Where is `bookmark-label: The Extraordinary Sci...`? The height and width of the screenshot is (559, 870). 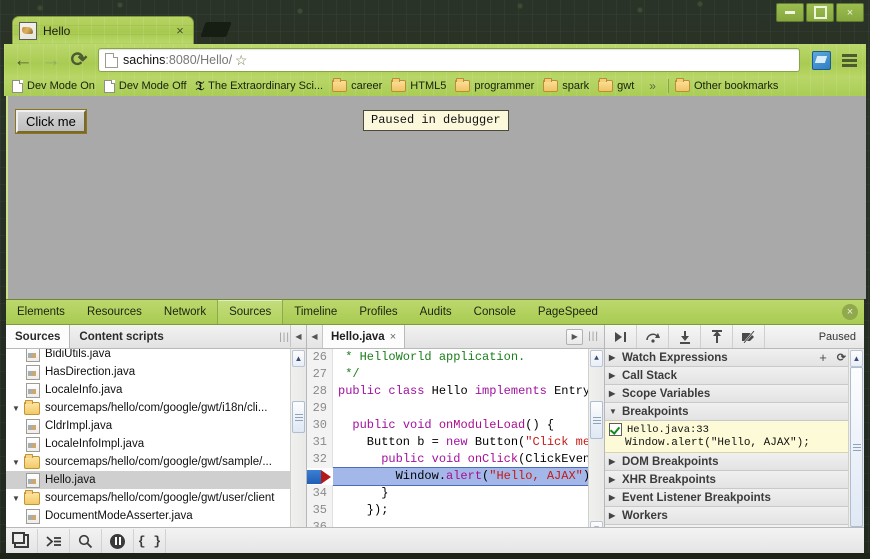 bookmark-label: The Extraordinary Sci... is located at coordinates (266, 86).